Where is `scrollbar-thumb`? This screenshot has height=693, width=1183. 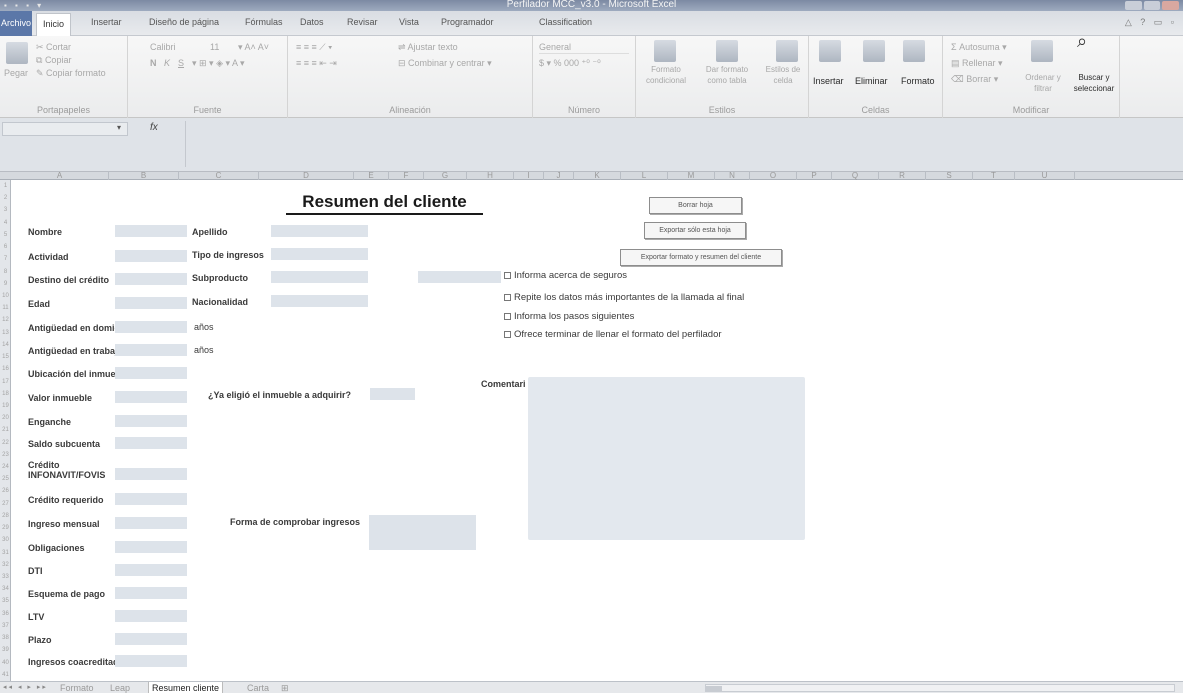 scrollbar-thumb is located at coordinates (714, 688).